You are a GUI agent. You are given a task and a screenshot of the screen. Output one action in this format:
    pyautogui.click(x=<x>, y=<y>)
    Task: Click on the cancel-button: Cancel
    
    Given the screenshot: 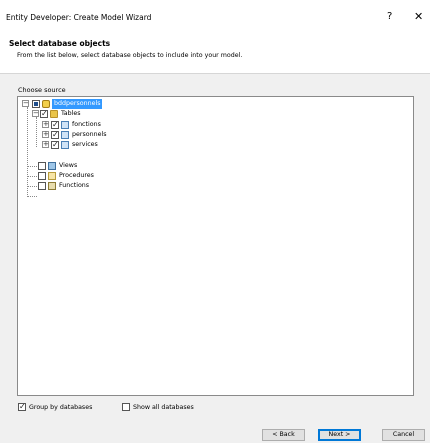 What is the action you would take?
    pyautogui.click(x=403, y=435)
    